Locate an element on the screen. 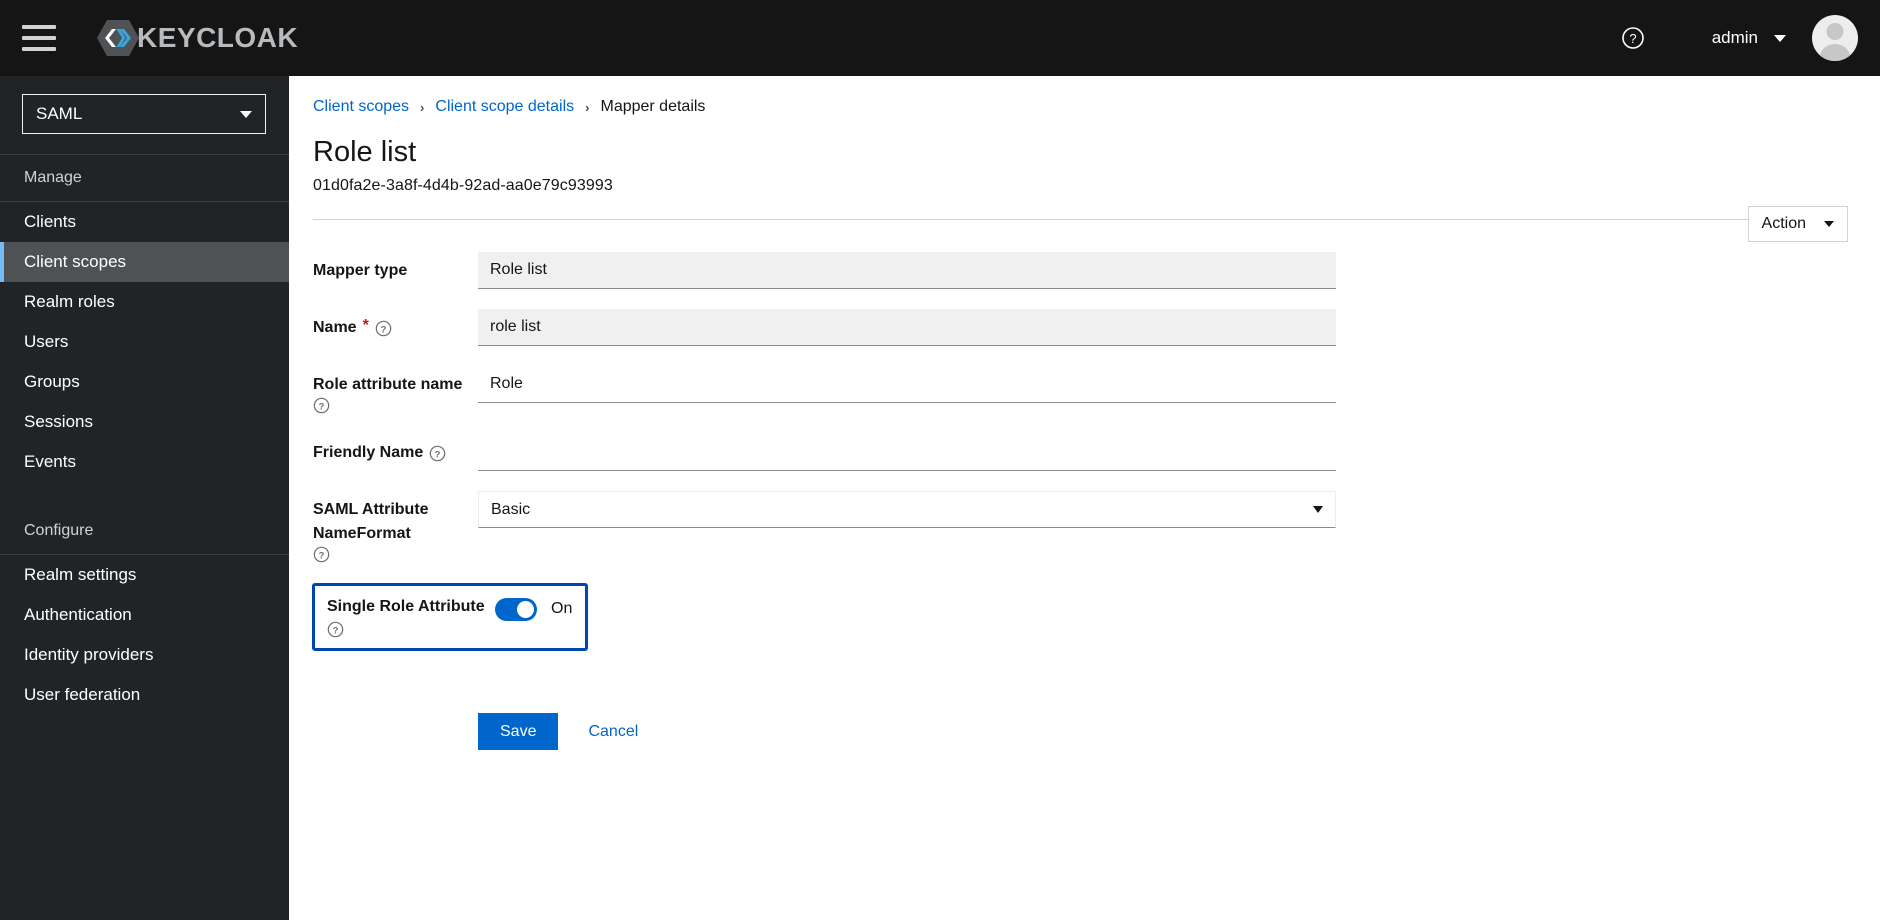 This screenshot has height=920, width=1880. mapper-type-input is located at coordinates (907, 270).